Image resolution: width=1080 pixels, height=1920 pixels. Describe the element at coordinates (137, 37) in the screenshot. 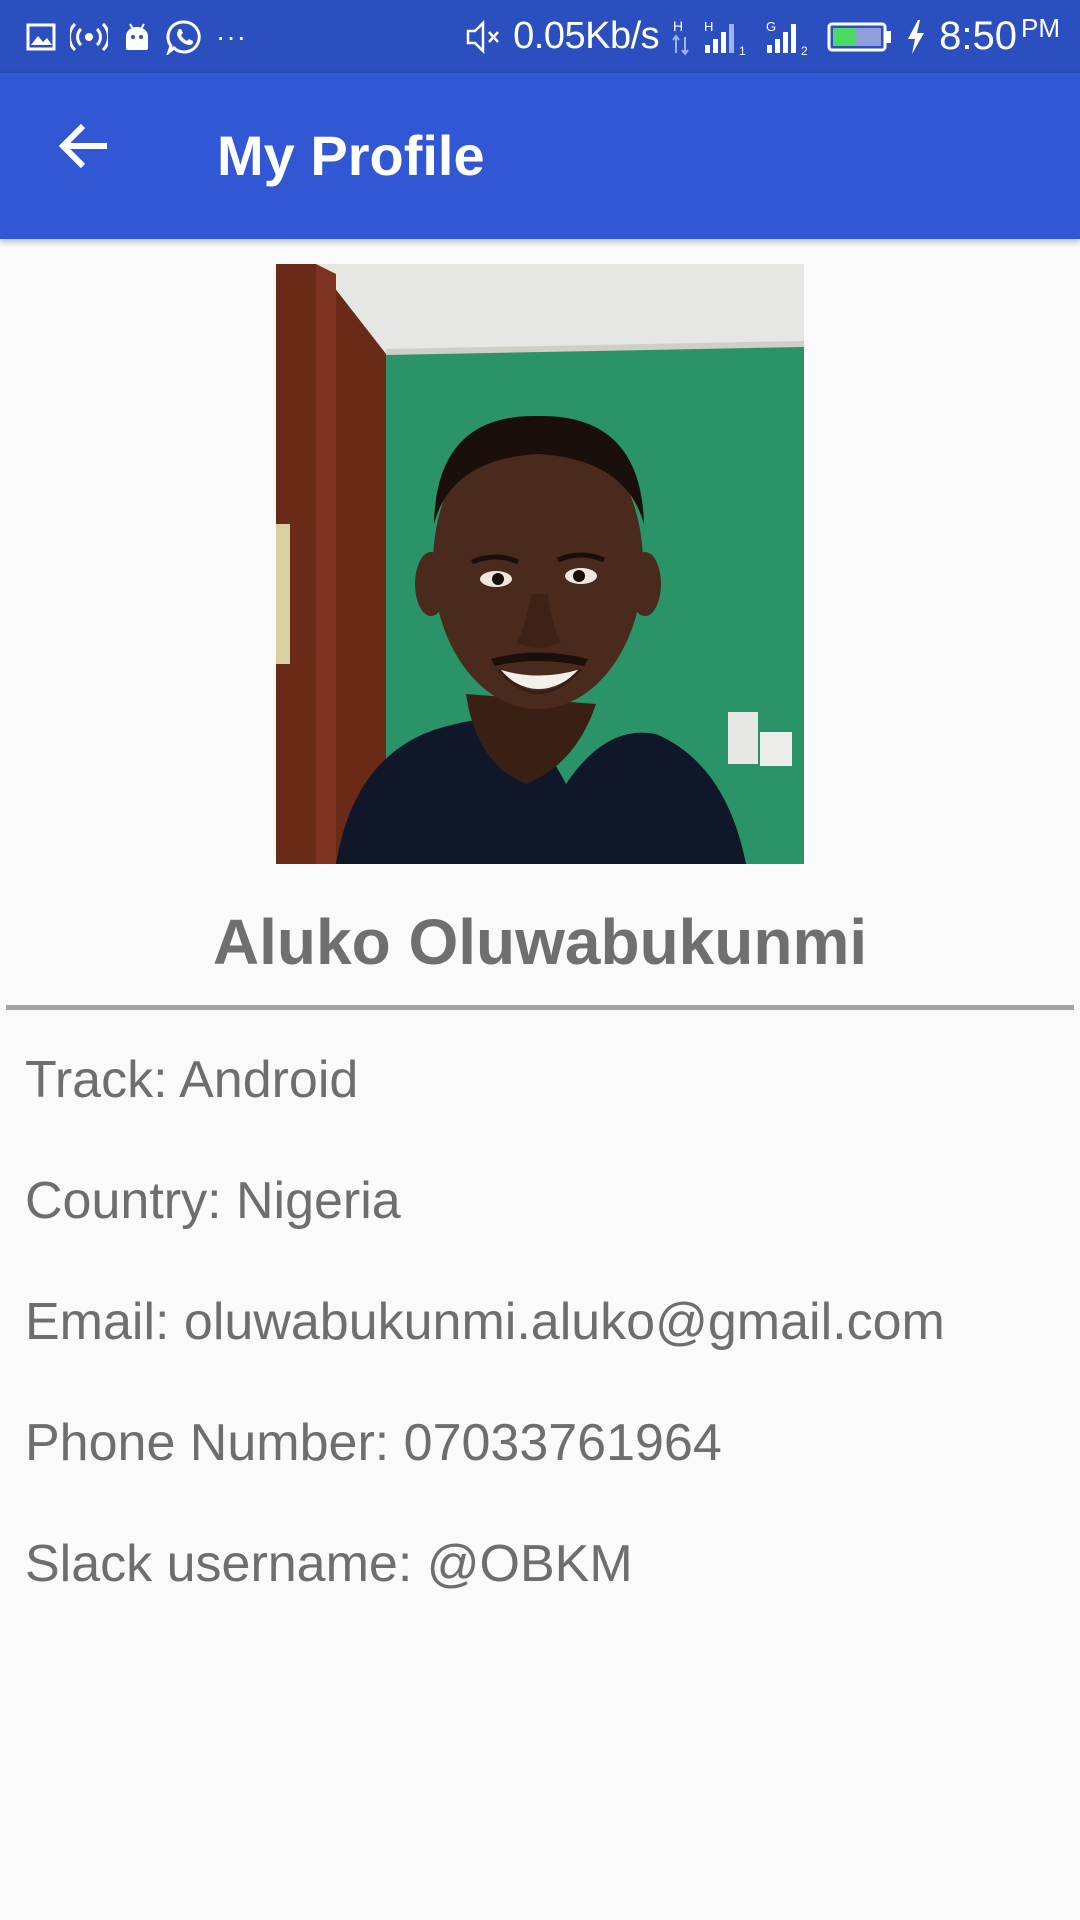

I see `android-icon` at that location.